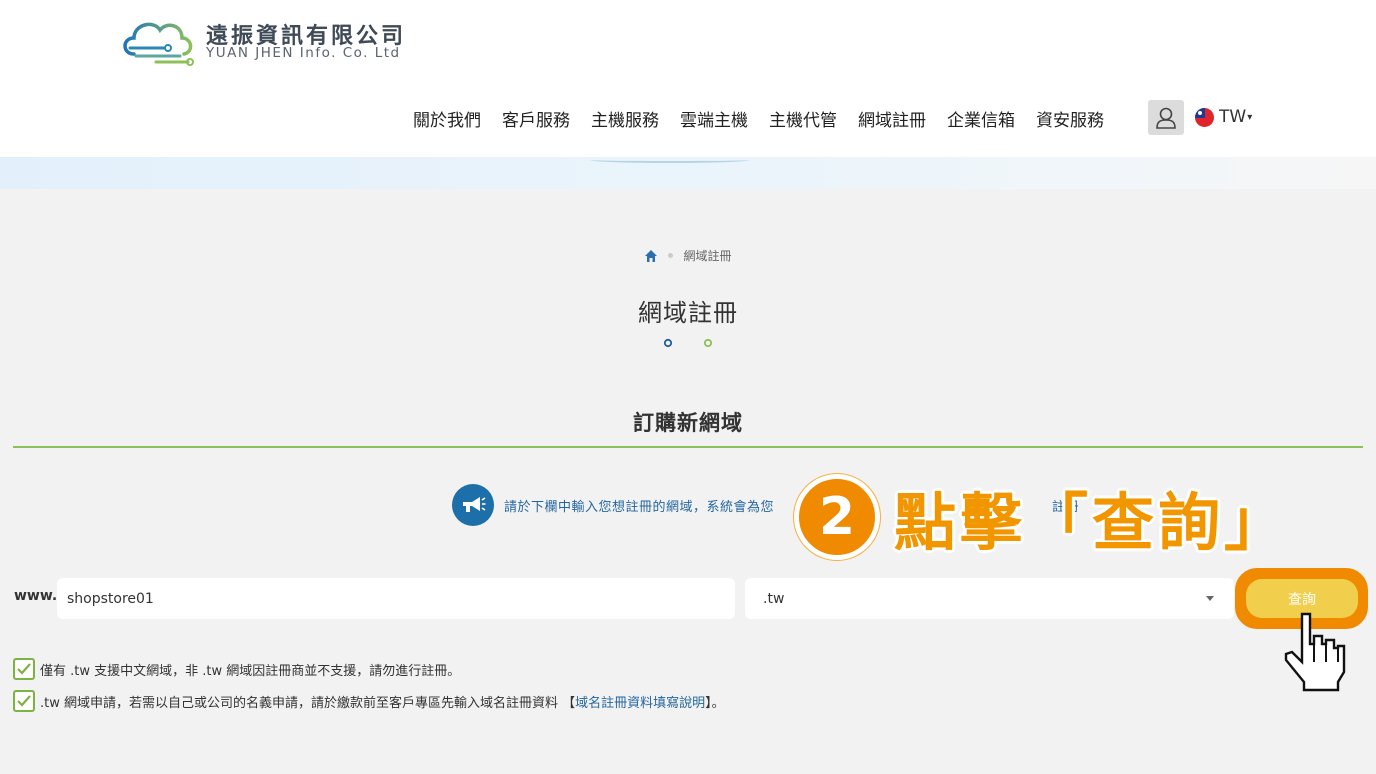 This screenshot has width=1376, height=774. I want to click on nav-item-cloud-host: 雲端主機, so click(714, 118).